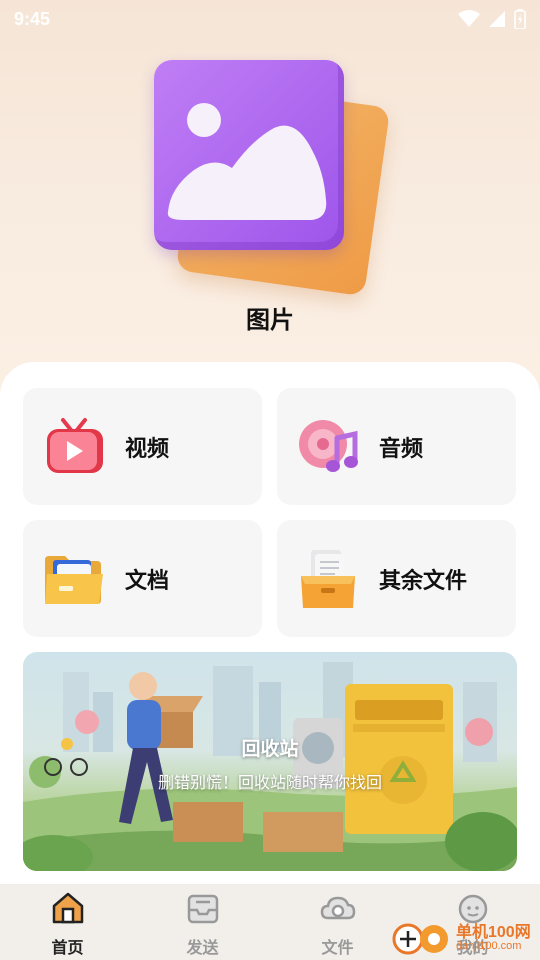 The image size is (540, 960). What do you see at coordinates (401, 449) in the screenshot?
I see `category-label: 音频` at bounding box center [401, 449].